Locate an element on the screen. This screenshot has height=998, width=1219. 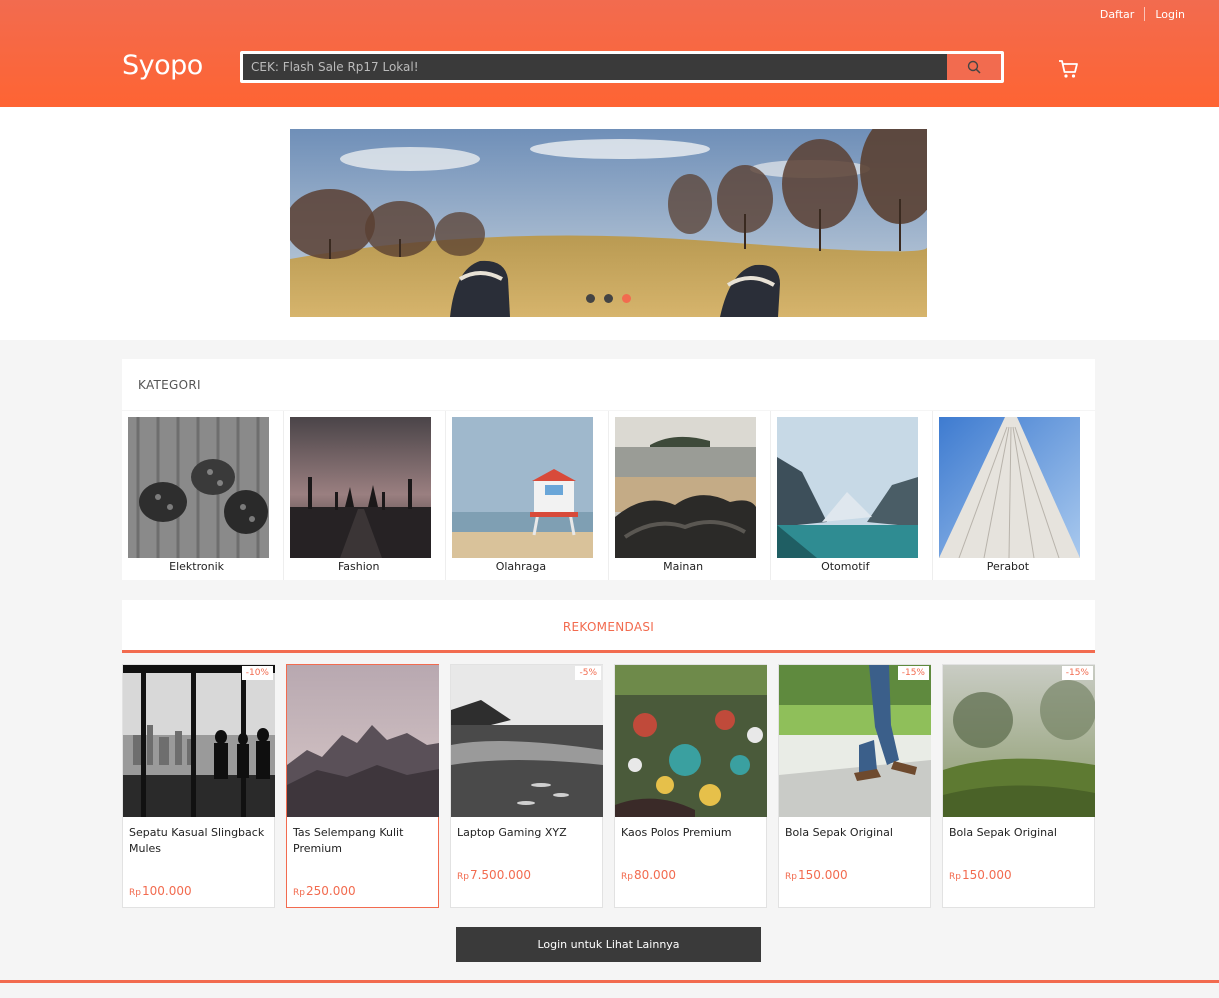
product-card: -5% Laptop Gaming XYZ Rp7.500.000 is located at coordinates (526, 786).